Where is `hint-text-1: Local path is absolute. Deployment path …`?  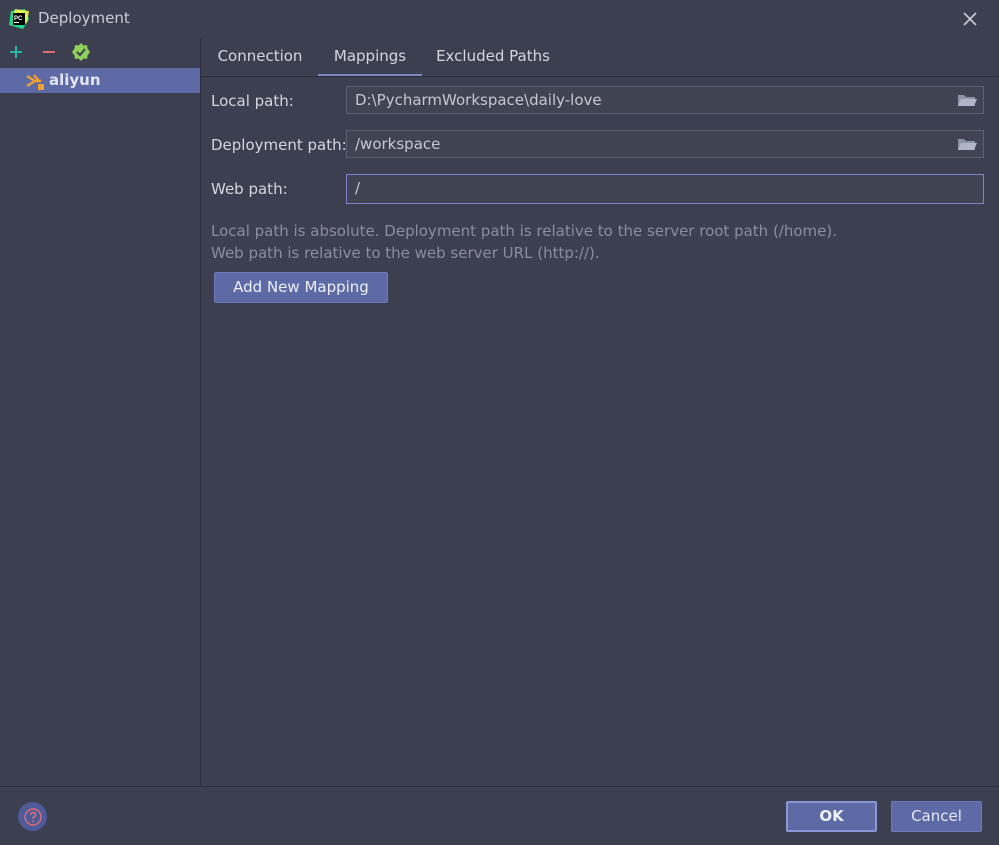 hint-text-1: Local path is absolute. Deployment path … is located at coordinates (524, 231).